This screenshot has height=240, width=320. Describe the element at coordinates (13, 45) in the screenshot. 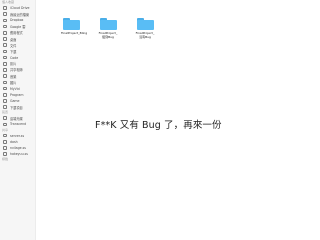

I see `sidebar-item-label: 文件` at that location.